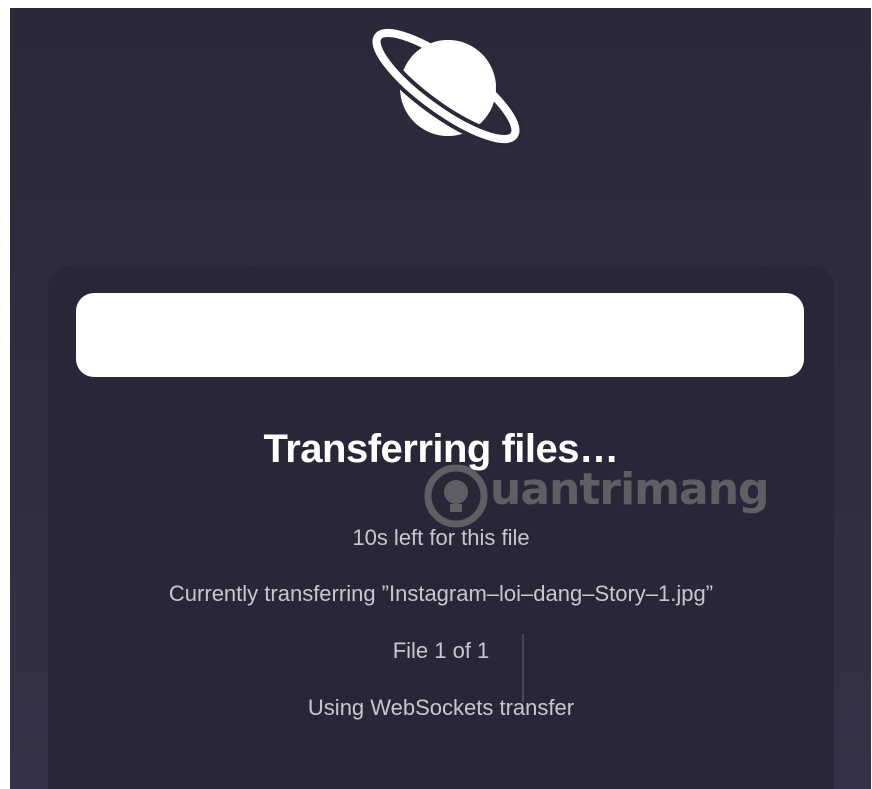 This screenshot has width=872, height=789. Describe the element at coordinates (441, 707) in the screenshot. I see `transfer-method-text: Using WebSockets transfer` at that location.